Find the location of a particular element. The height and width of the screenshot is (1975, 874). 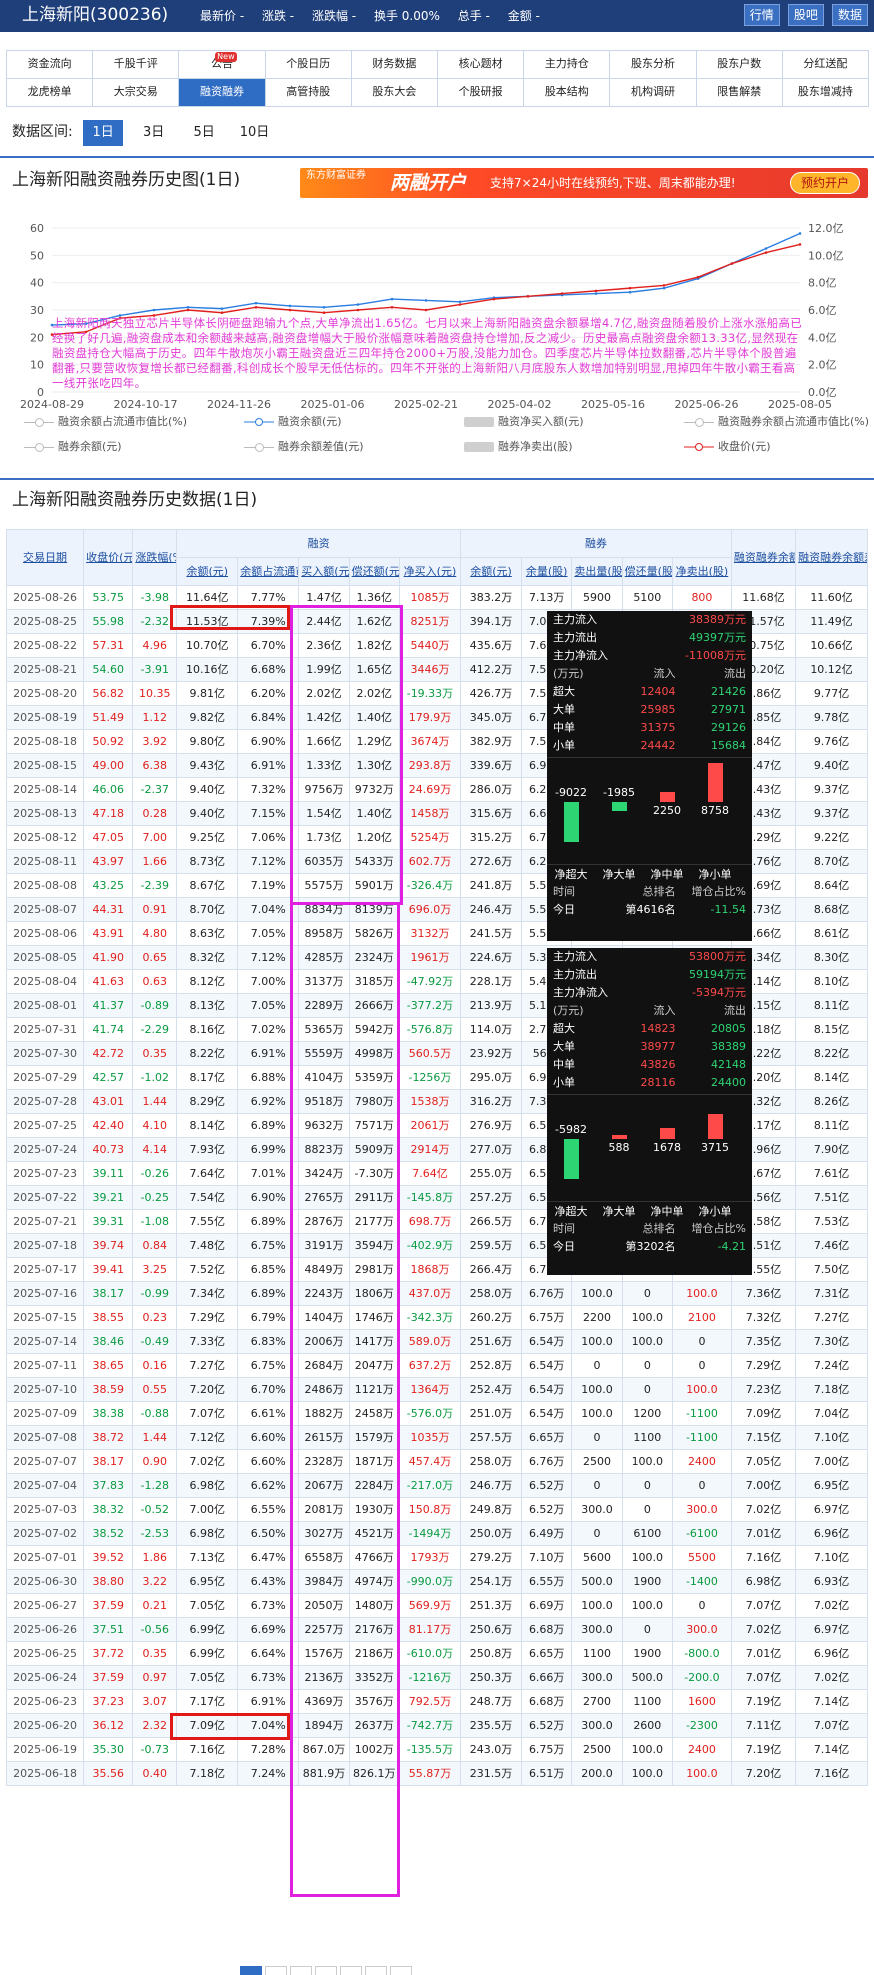

flow-type: 超大 is located at coordinates (564, 691).